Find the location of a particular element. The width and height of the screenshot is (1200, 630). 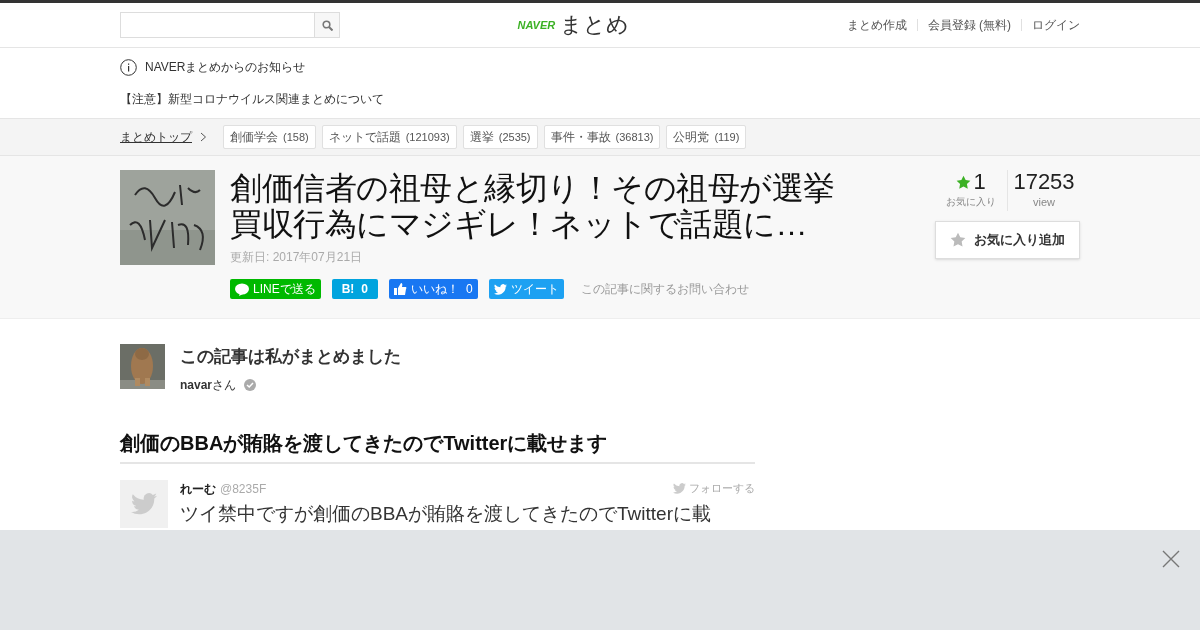

add-favorite-button: お気に入り追加 is located at coordinates (1007, 239).